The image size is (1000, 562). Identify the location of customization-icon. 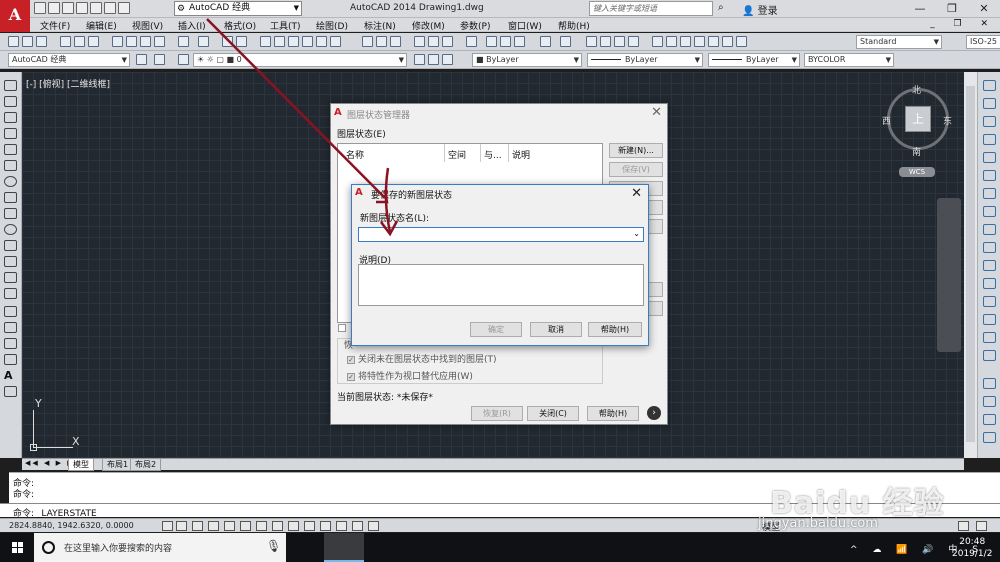
(981, 526).